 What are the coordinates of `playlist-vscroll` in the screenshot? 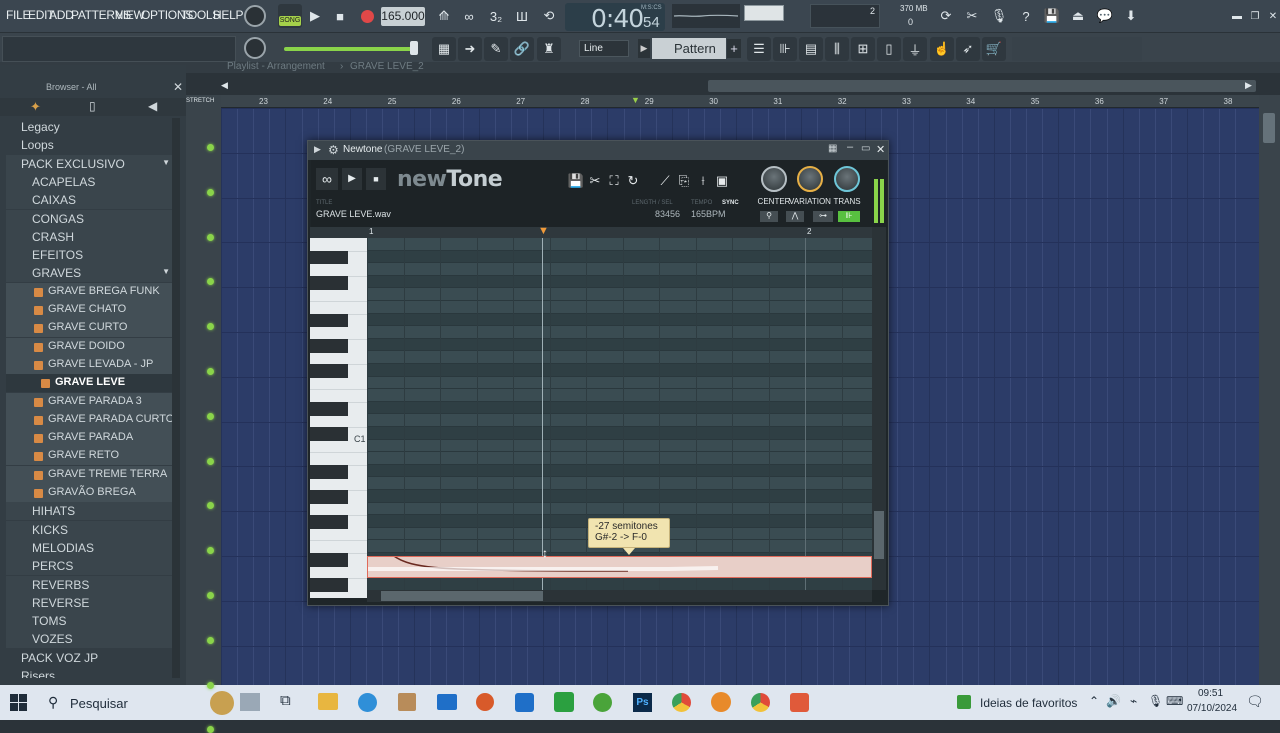 It's located at (1269, 390).